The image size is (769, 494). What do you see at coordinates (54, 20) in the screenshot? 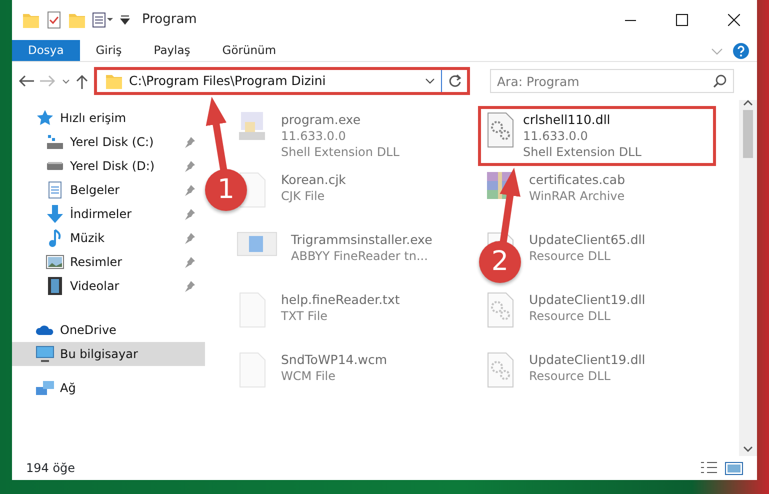
I see `checklist-icon` at bounding box center [54, 20].